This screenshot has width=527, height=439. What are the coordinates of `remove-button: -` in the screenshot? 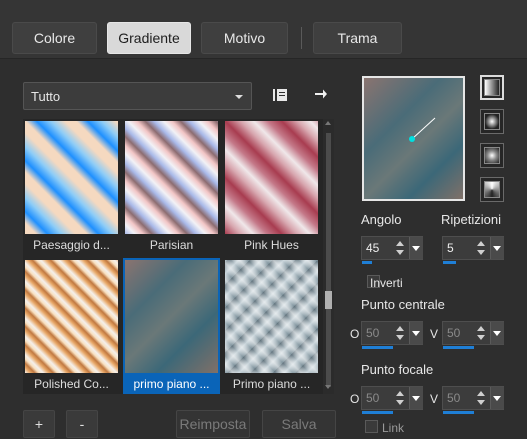 It's located at (82, 424).